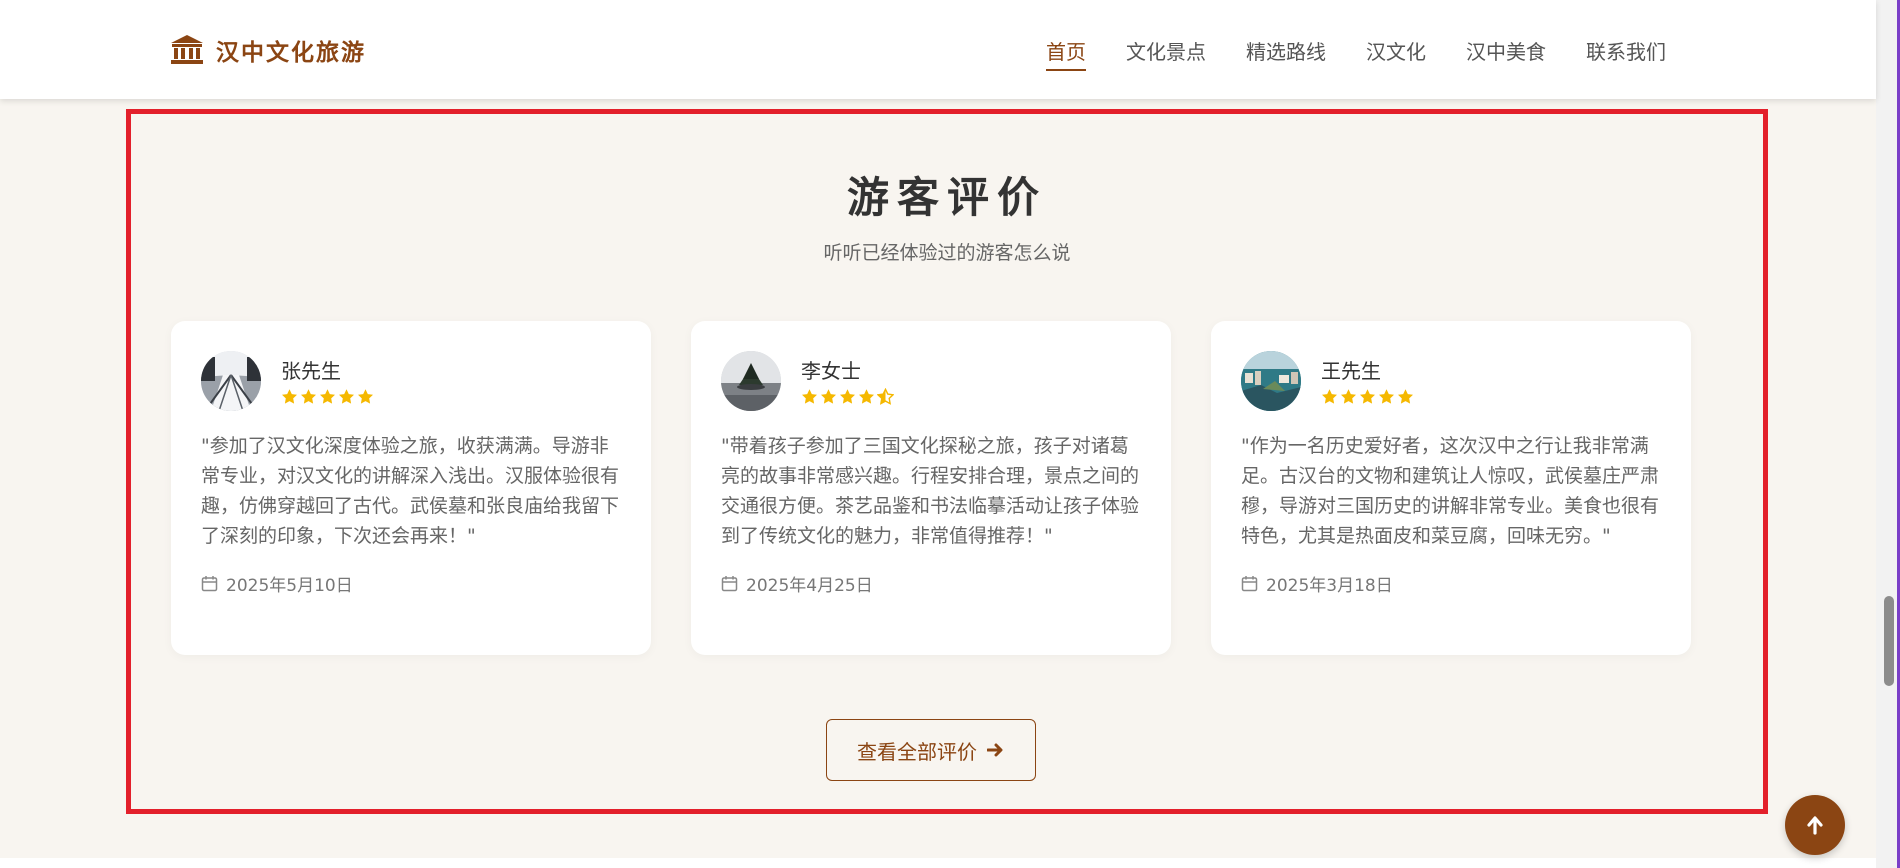 The image size is (1900, 868). What do you see at coordinates (809, 586) in the screenshot?
I see `review-date-text: 2025年4月25日` at bounding box center [809, 586].